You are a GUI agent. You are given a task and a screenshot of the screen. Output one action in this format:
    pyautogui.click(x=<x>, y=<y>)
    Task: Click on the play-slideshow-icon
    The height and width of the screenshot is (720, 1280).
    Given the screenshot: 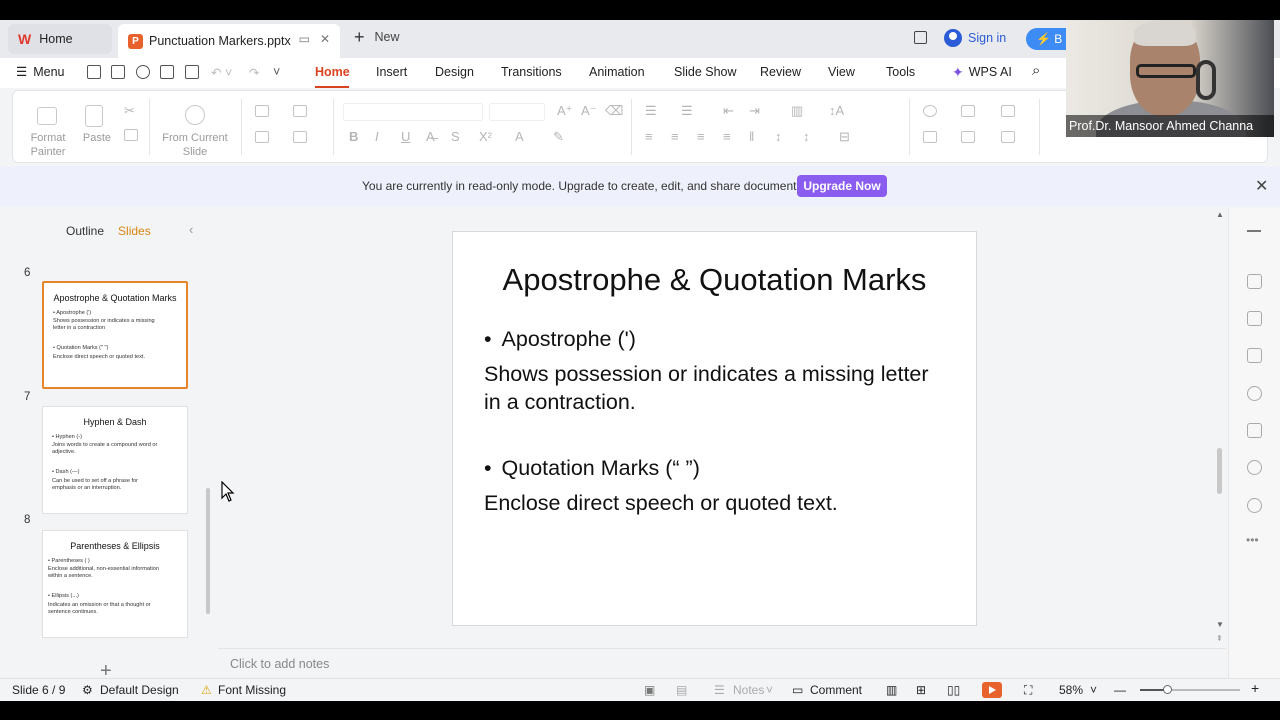 What is the action you would take?
    pyautogui.click(x=992, y=690)
    